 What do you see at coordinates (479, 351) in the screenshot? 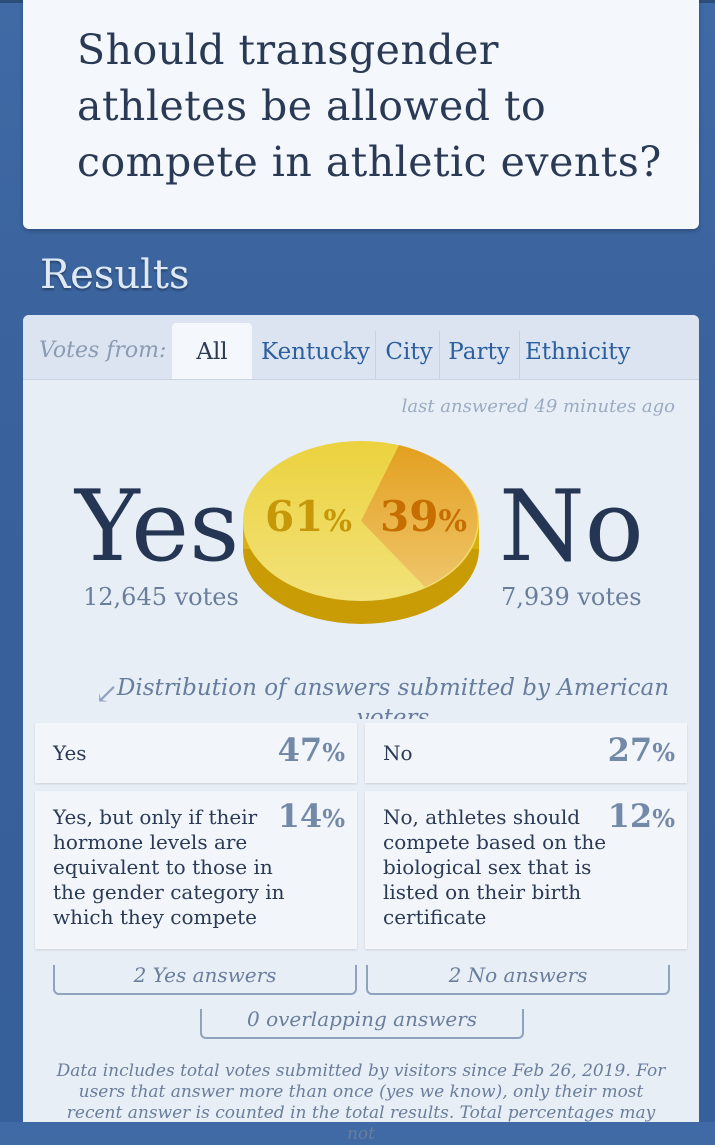
I see `tab-party: Party` at bounding box center [479, 351].